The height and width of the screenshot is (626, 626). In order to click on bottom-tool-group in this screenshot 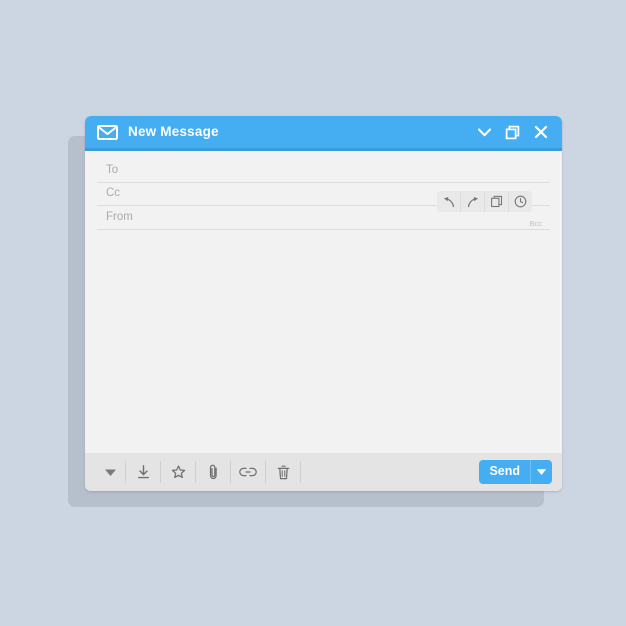, I will do `click(198, 472)`.